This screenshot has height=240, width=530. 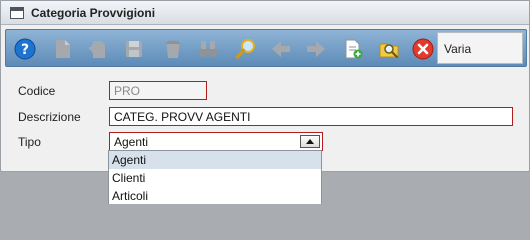 I want to click on folder-search-icon, so click(x=389, y=51).